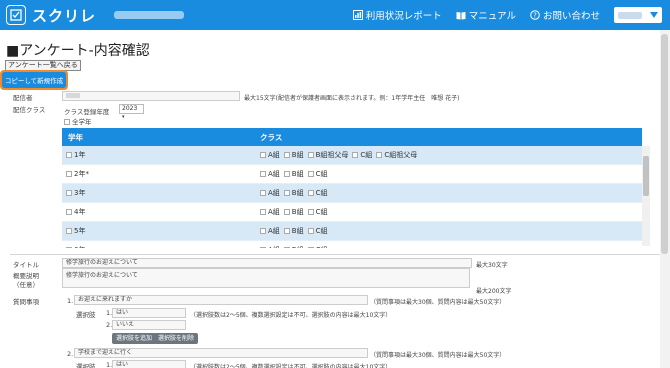 Image resolution: width=670 pixels, height=368 pixels. What do you see at coordinates (34, 80) in the screenshot?
I see `copy-new-button: コピーして新規作成` at bounding box center [34, 80].